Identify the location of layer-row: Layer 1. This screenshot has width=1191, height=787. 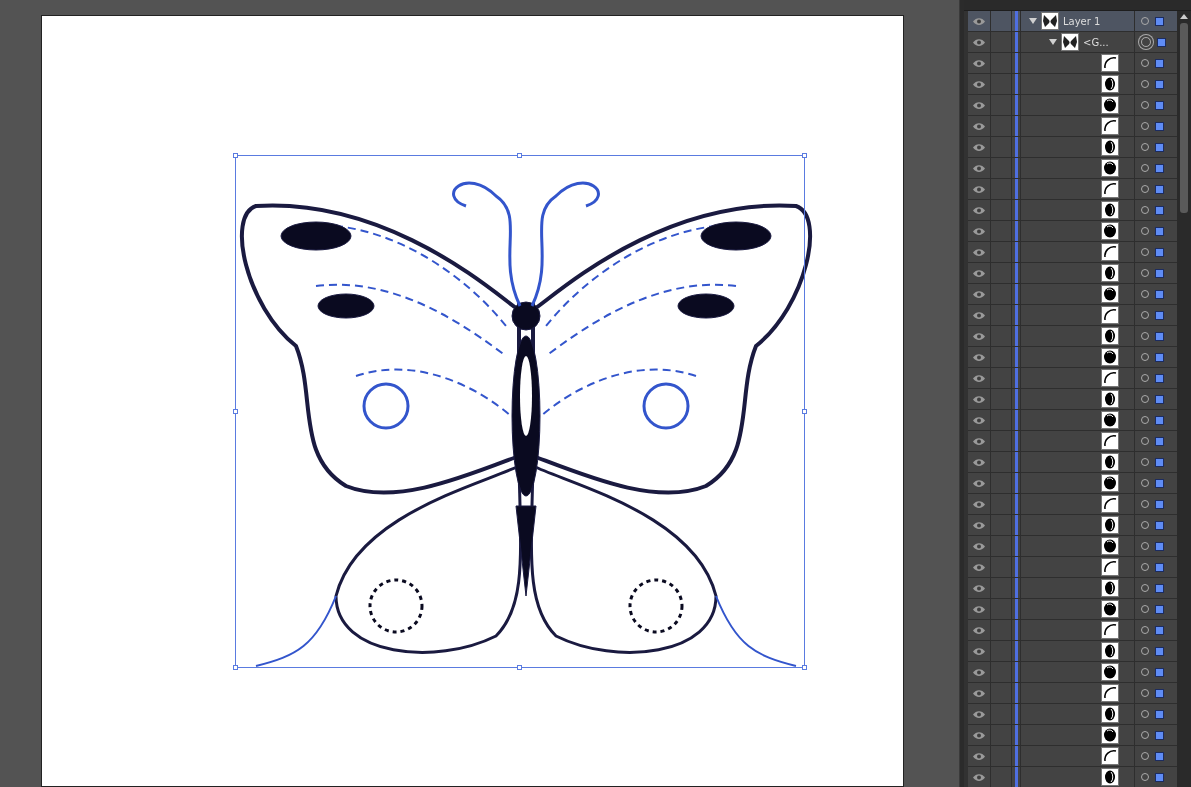
(1072, 21).